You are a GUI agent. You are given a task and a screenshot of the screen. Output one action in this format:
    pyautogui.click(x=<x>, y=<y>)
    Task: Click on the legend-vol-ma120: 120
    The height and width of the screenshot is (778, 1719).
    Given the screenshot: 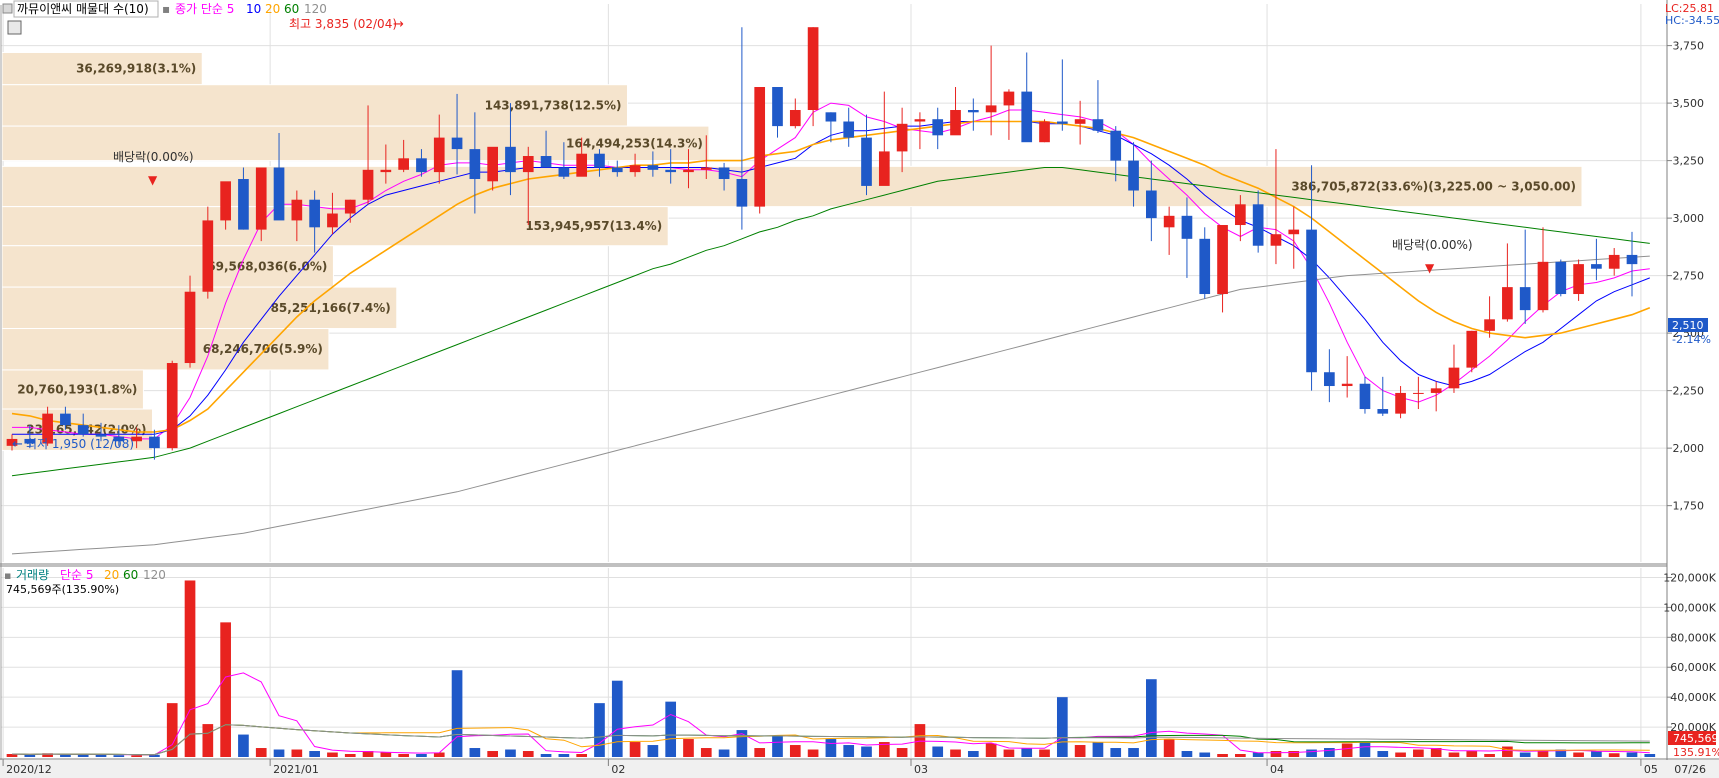 What is the action you would take?
    pyautogui.click(x=154, y=575)
    